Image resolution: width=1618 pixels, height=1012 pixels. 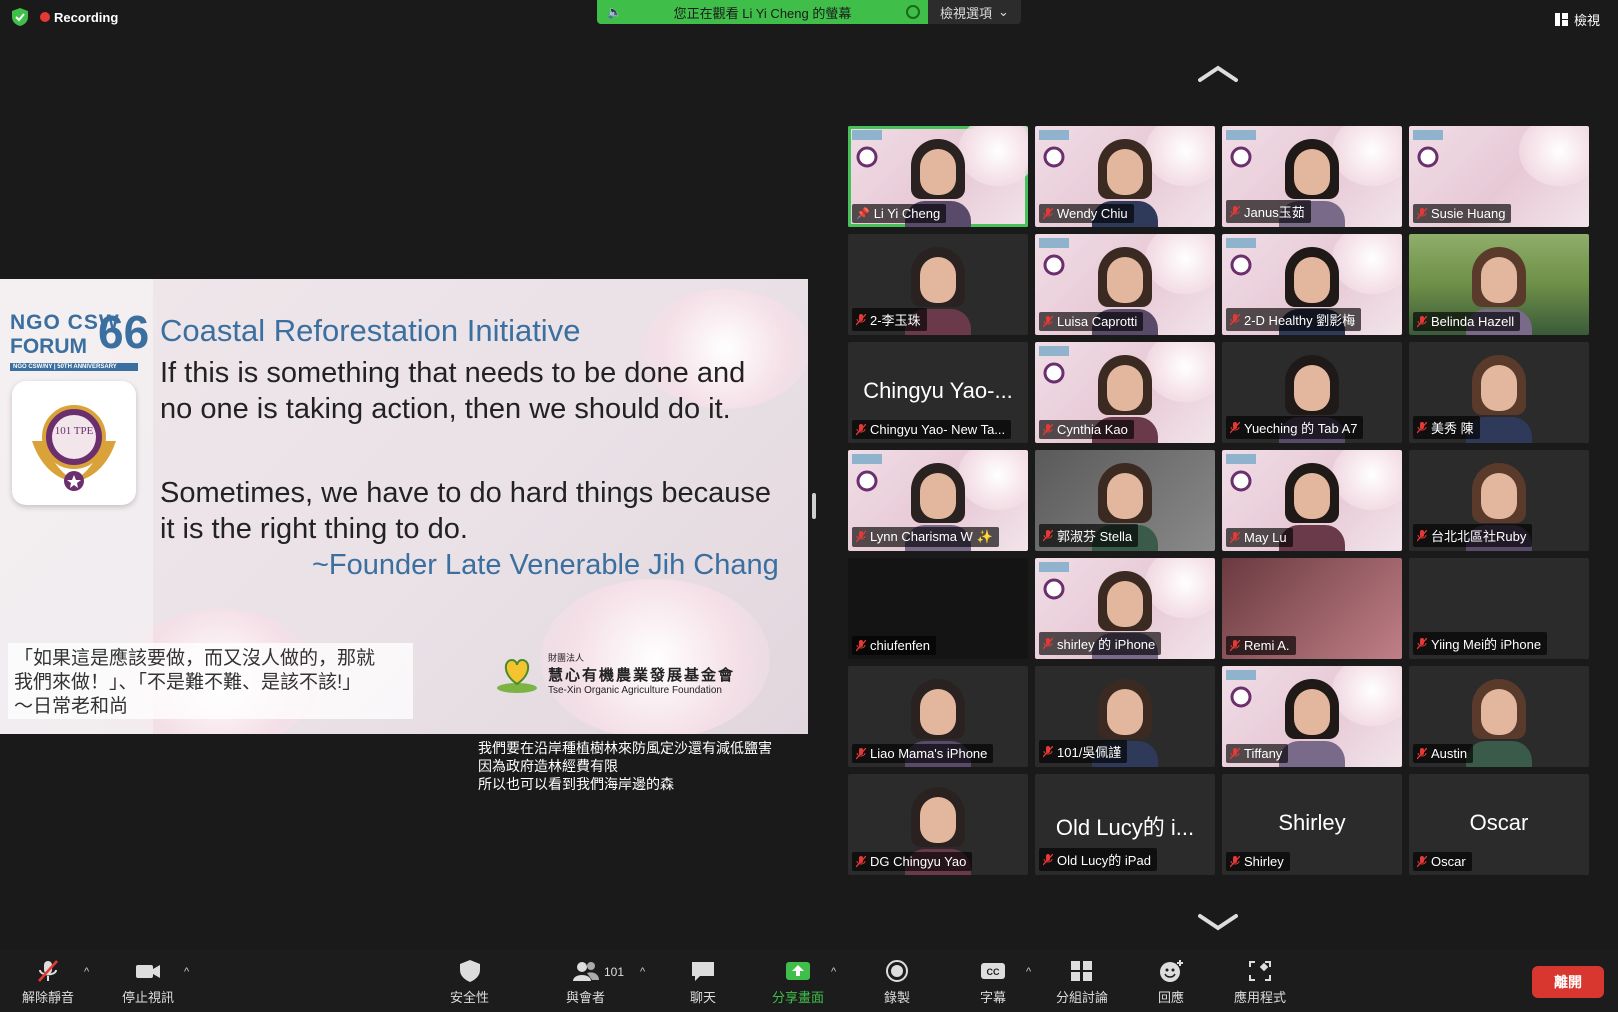 I want to click on participant-name-label: 101/吳佩謹, so click(x=1083, y=751).